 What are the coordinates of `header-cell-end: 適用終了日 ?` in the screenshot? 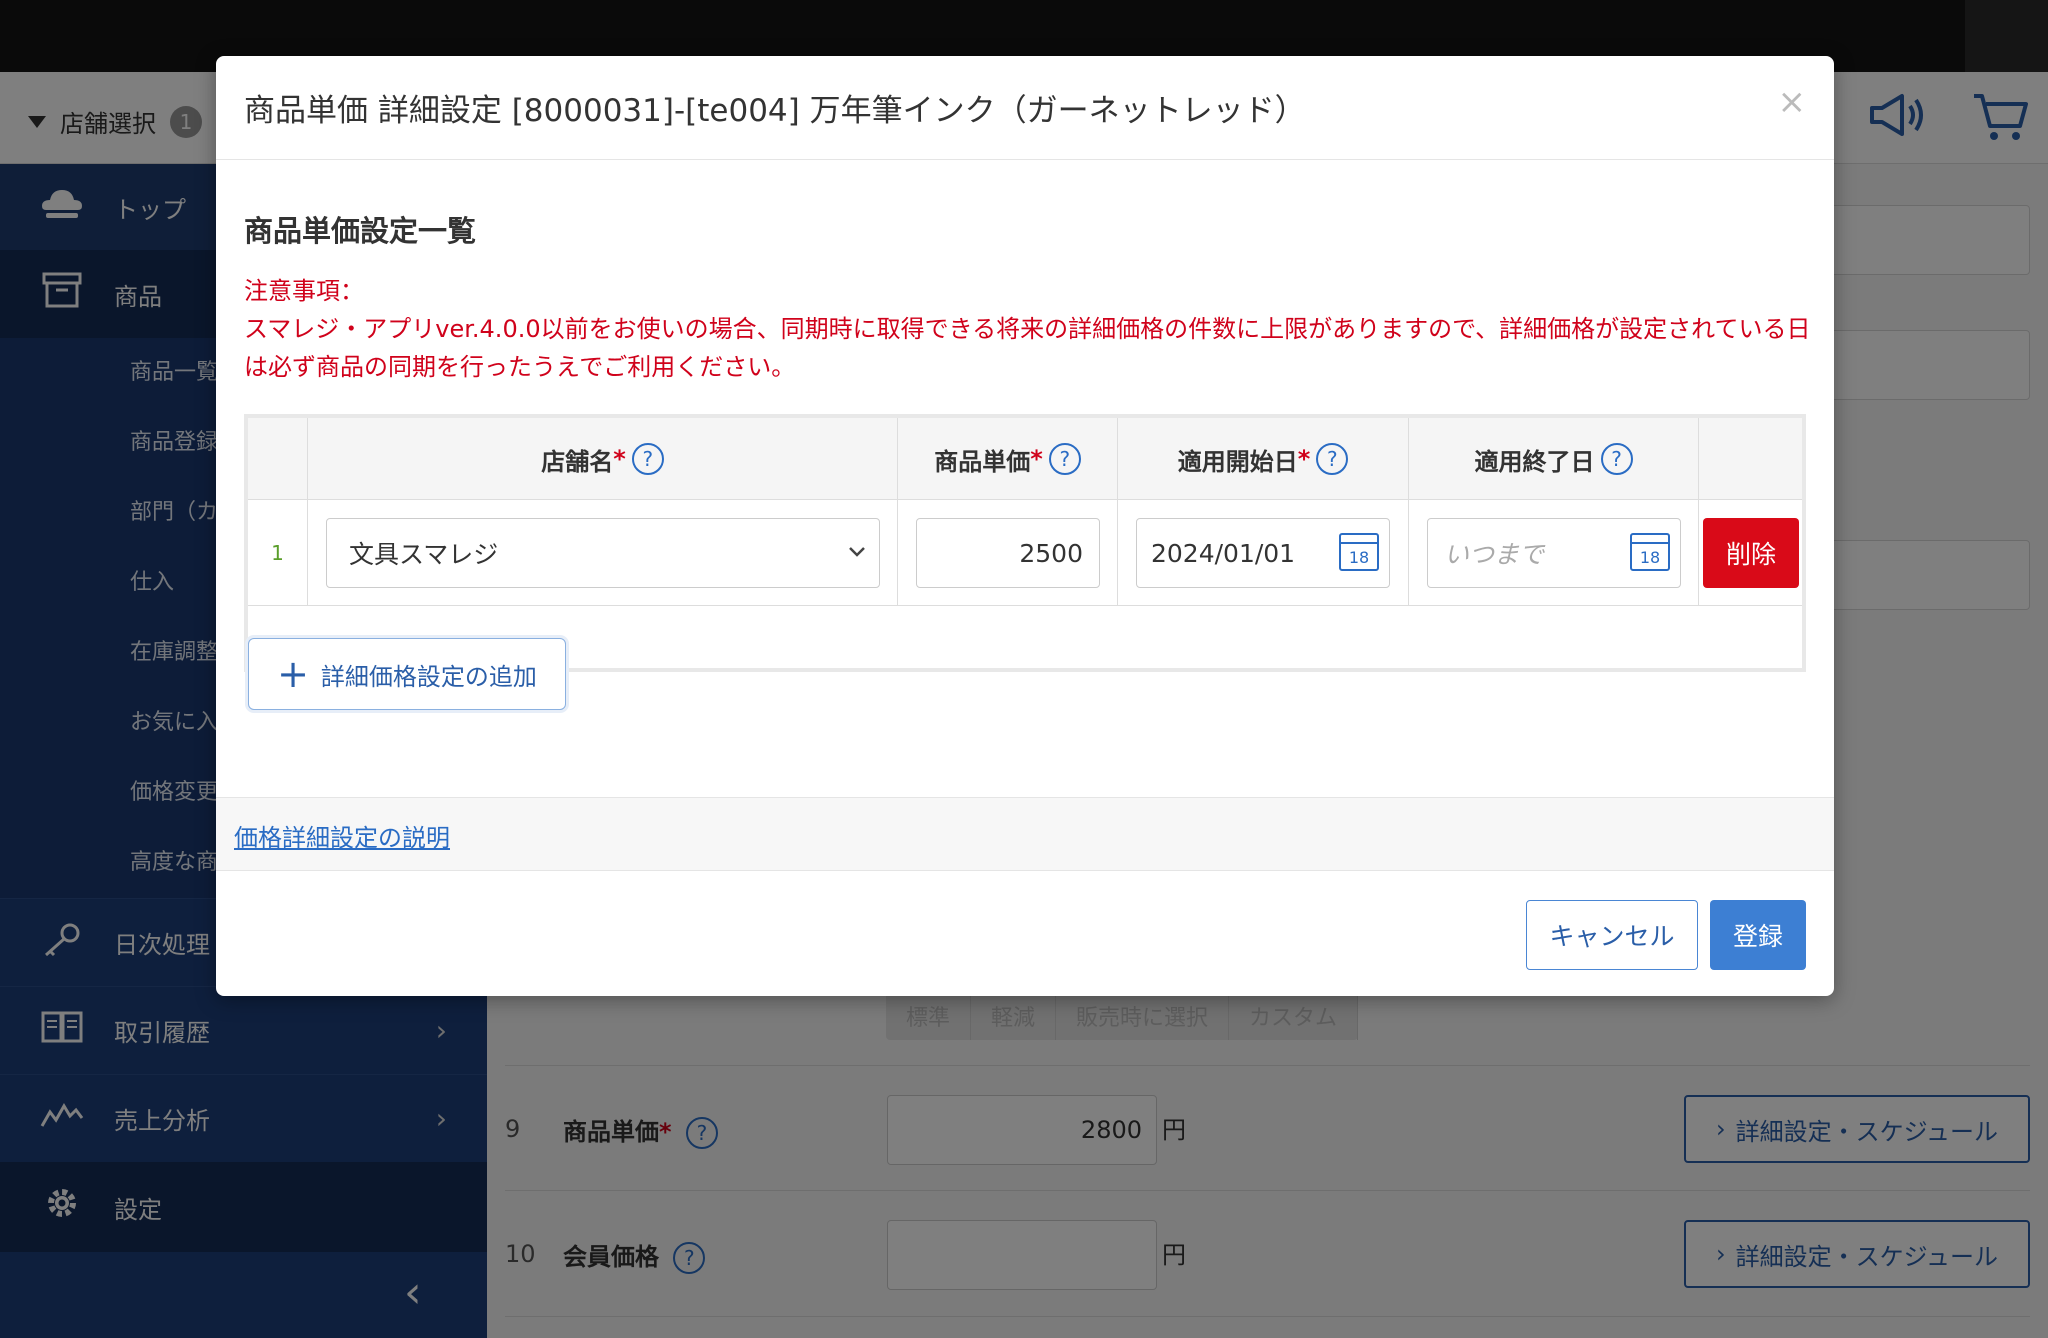 It's located at (1554, 459).